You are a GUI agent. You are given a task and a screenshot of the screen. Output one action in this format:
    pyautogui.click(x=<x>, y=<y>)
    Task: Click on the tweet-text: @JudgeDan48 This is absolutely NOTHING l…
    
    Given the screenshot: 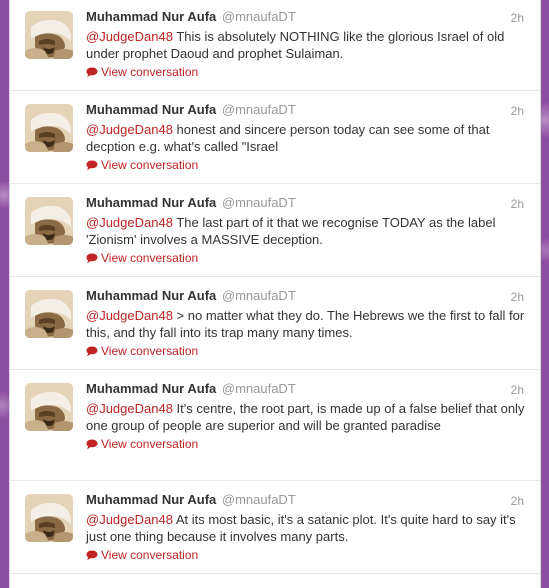 What is the action you would take?
    pyautogui.click(x=306, y=45)
    